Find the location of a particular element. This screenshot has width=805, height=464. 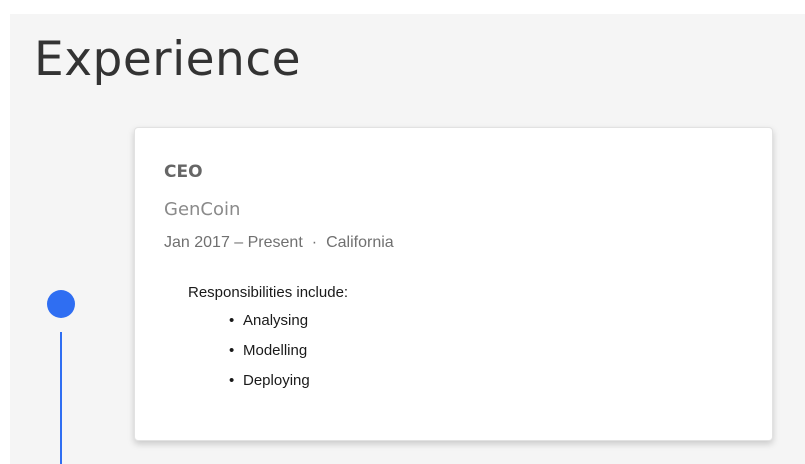

list-item: • Analysing is located at coordinates (329, 328).